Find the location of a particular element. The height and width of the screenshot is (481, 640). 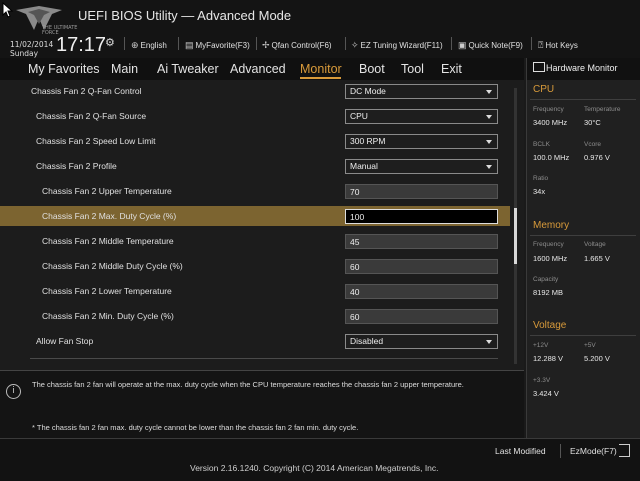

tab-tool: Tool is located at coordinates (412, 69).